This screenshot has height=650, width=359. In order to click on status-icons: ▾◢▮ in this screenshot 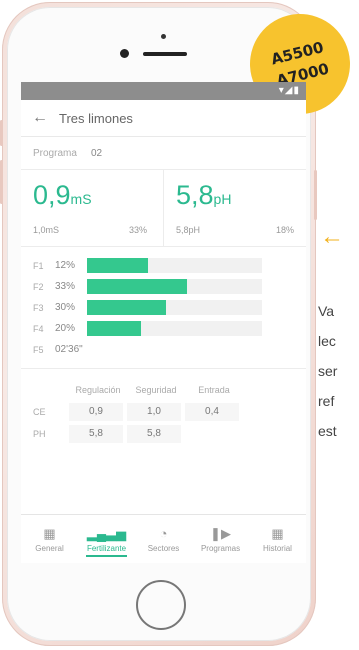, I will do `click(289, 90)`.